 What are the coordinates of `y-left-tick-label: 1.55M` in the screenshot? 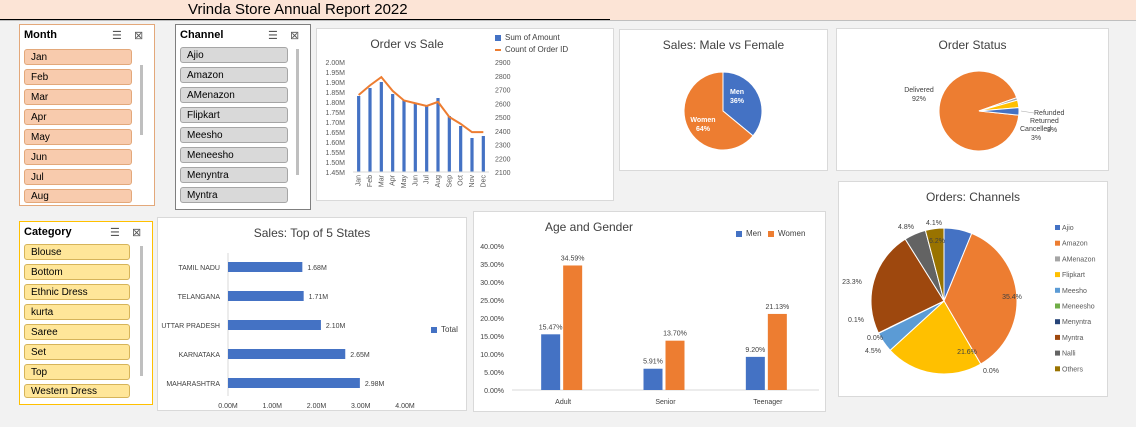 It's located at (336, 153).